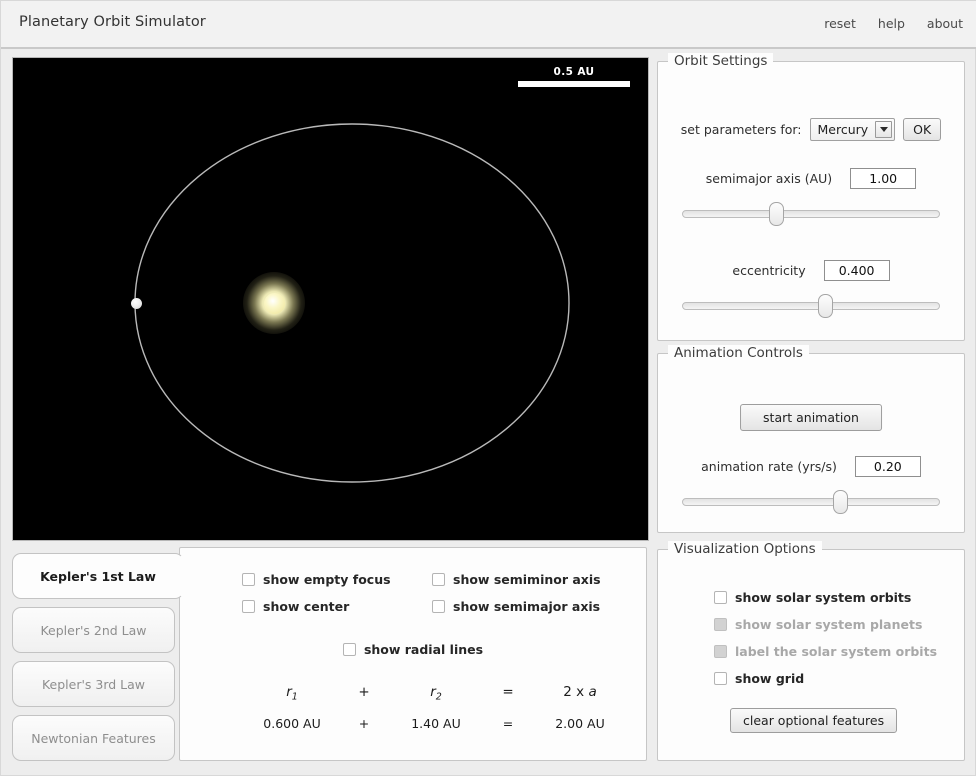  I want to click on option-label: show solar system orbits, so click(823, 597).